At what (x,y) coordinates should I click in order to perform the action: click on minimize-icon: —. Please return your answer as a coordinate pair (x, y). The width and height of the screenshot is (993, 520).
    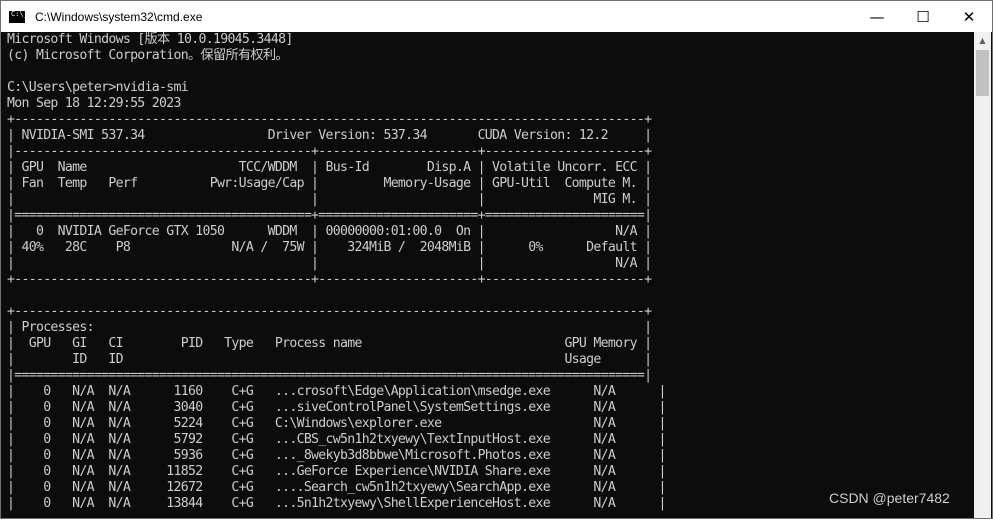
    Looking at the image, I should click on (877, 16).